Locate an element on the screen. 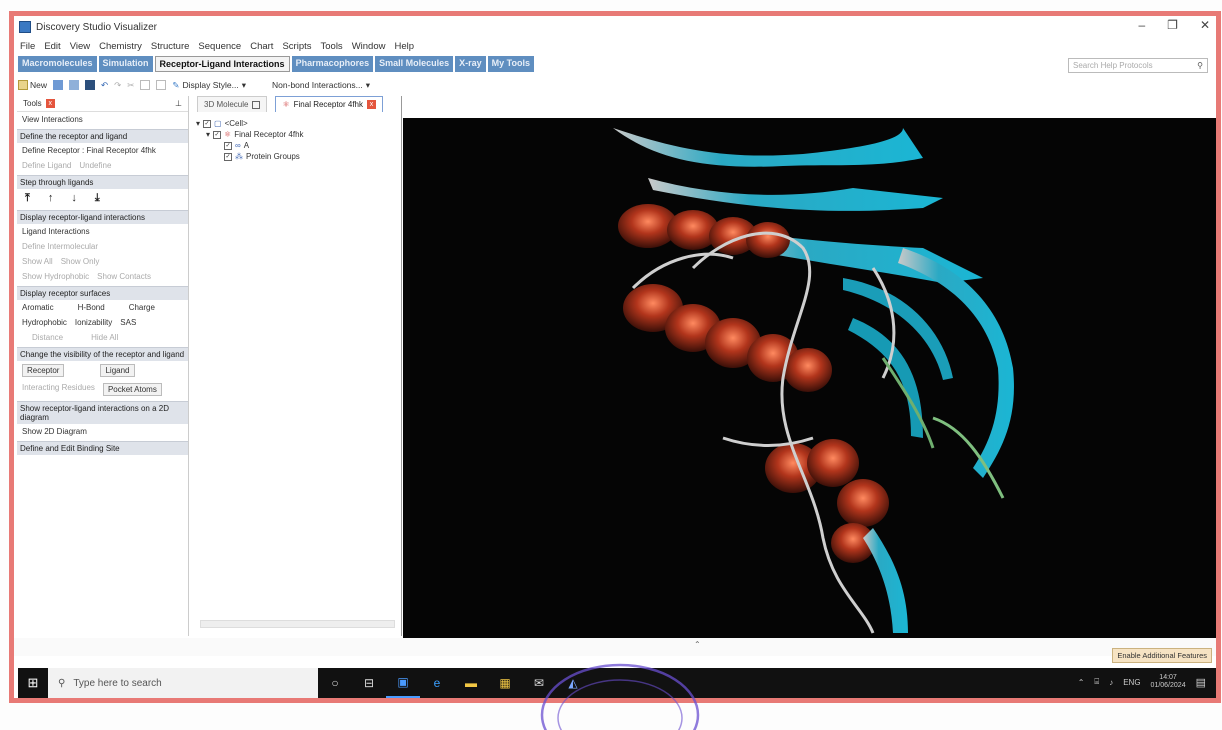 The height and width of the screenshot is (730, 1222). nonbond-interactions-button: Non-bond Interactions... ▾ is located at coordinates (321, 85).